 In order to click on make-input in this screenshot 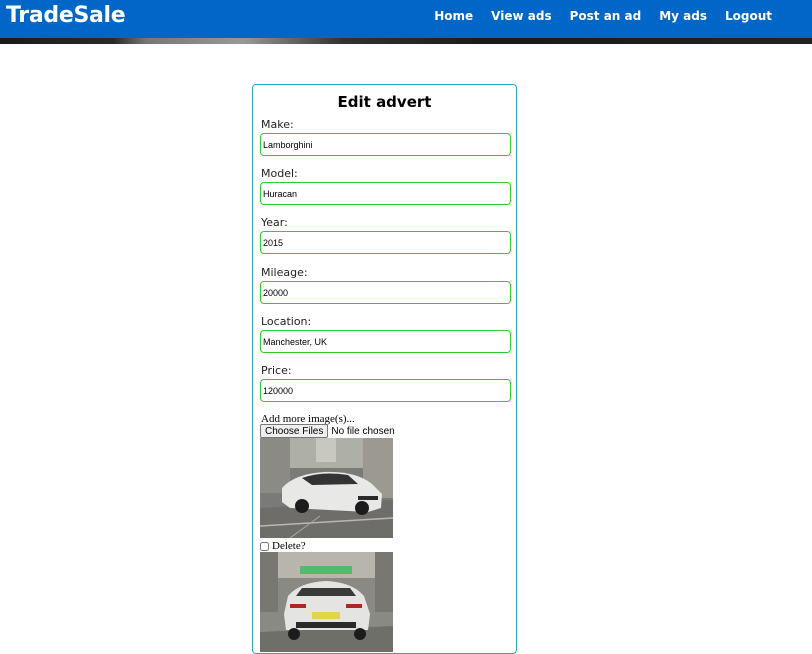, I will do `click(385, 144)`.